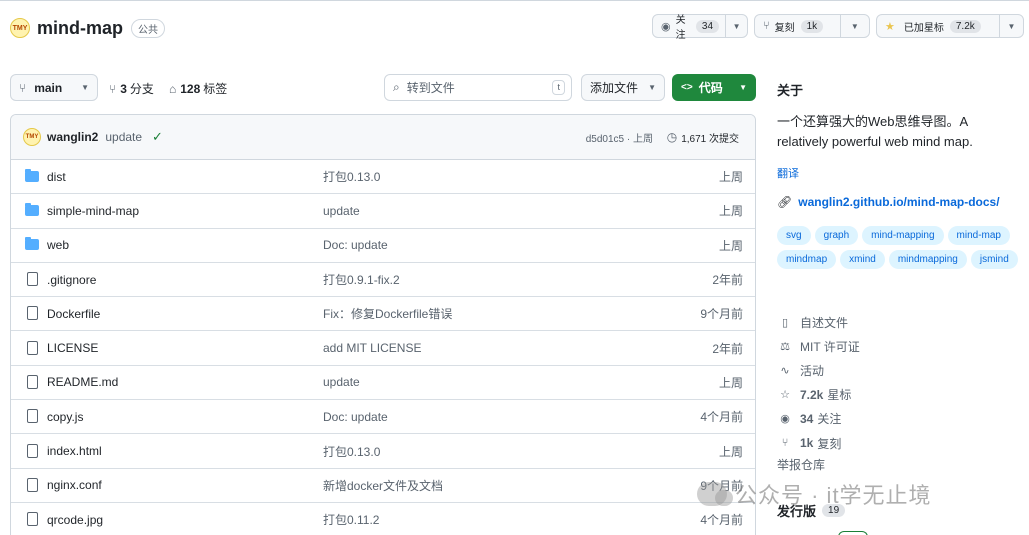 This screenshot has height=535, width=1029. I want to click on topic-tag: mindmapping, so click(927, 259).